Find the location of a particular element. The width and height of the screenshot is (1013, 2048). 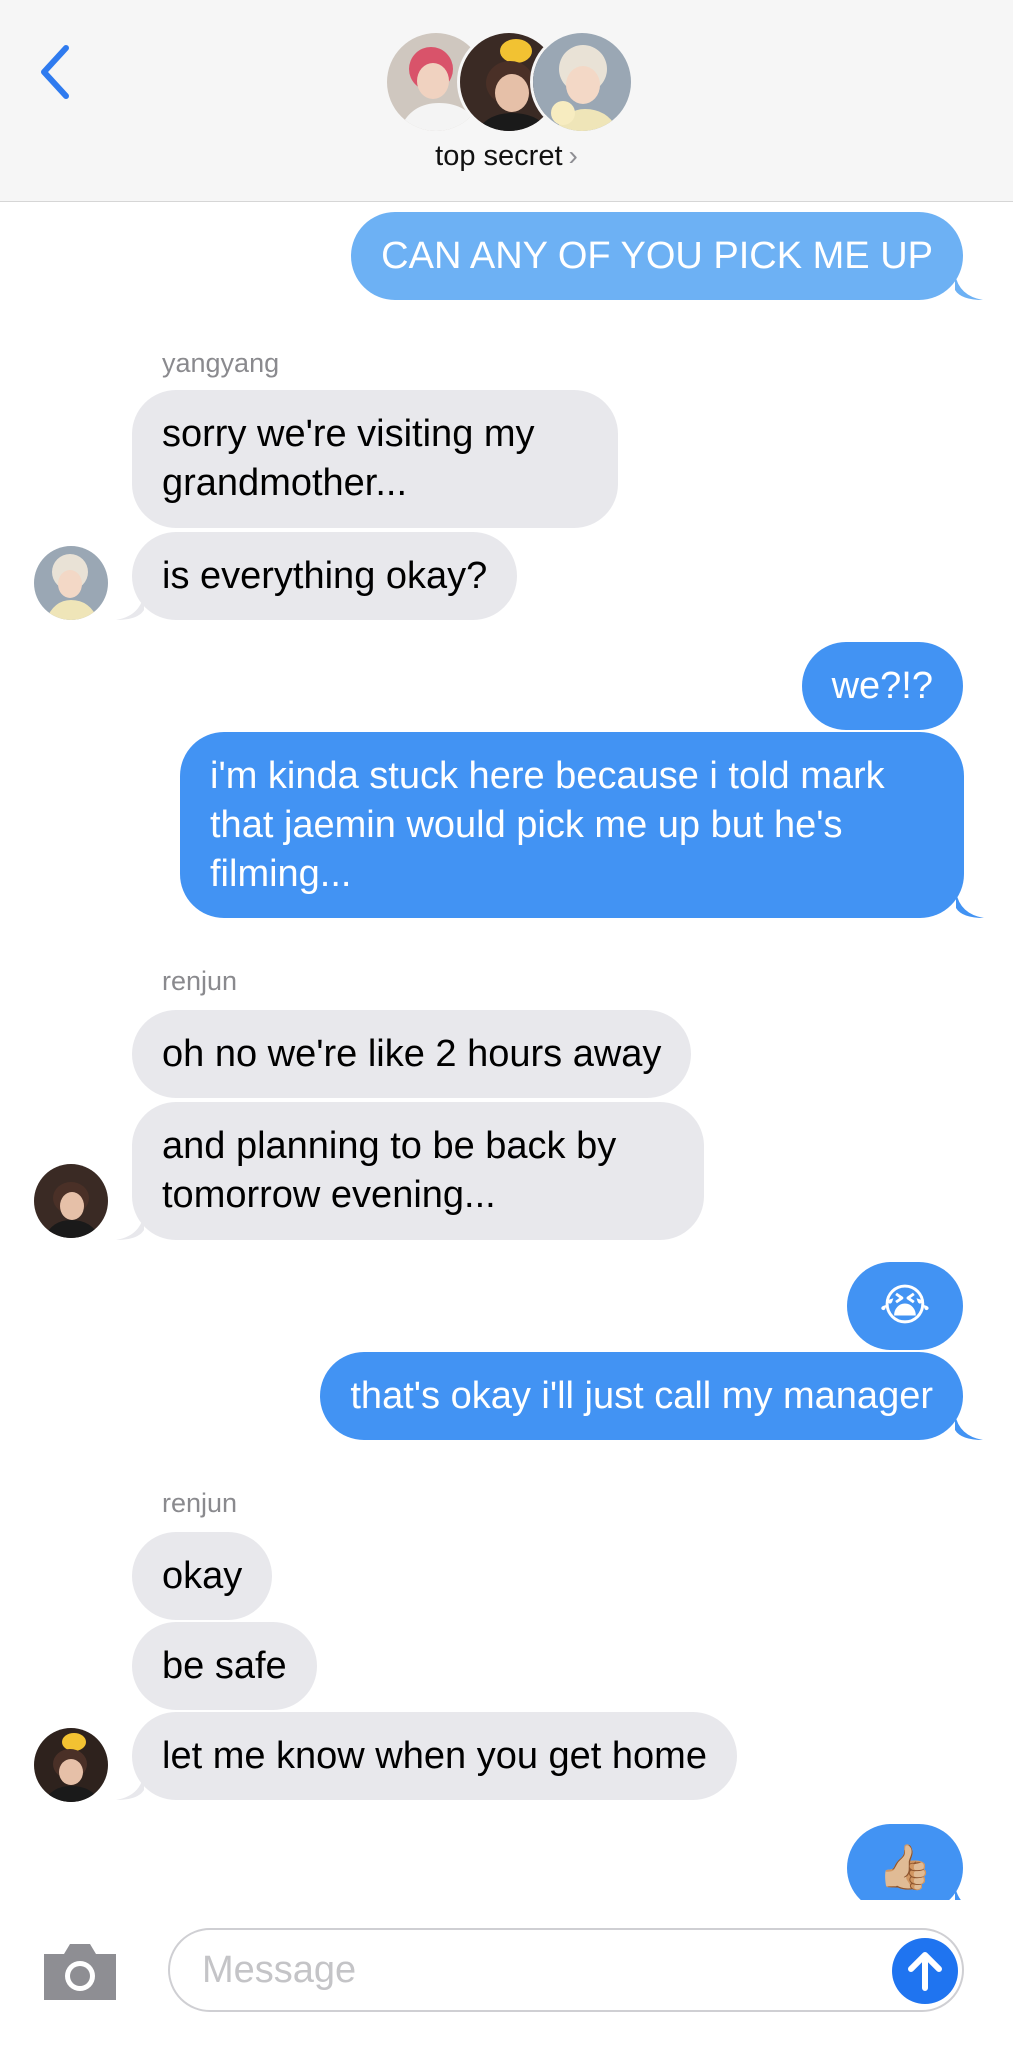

message-text: CAN ANY OF YOU PICK ME UP is located at coordinates (657, 255).